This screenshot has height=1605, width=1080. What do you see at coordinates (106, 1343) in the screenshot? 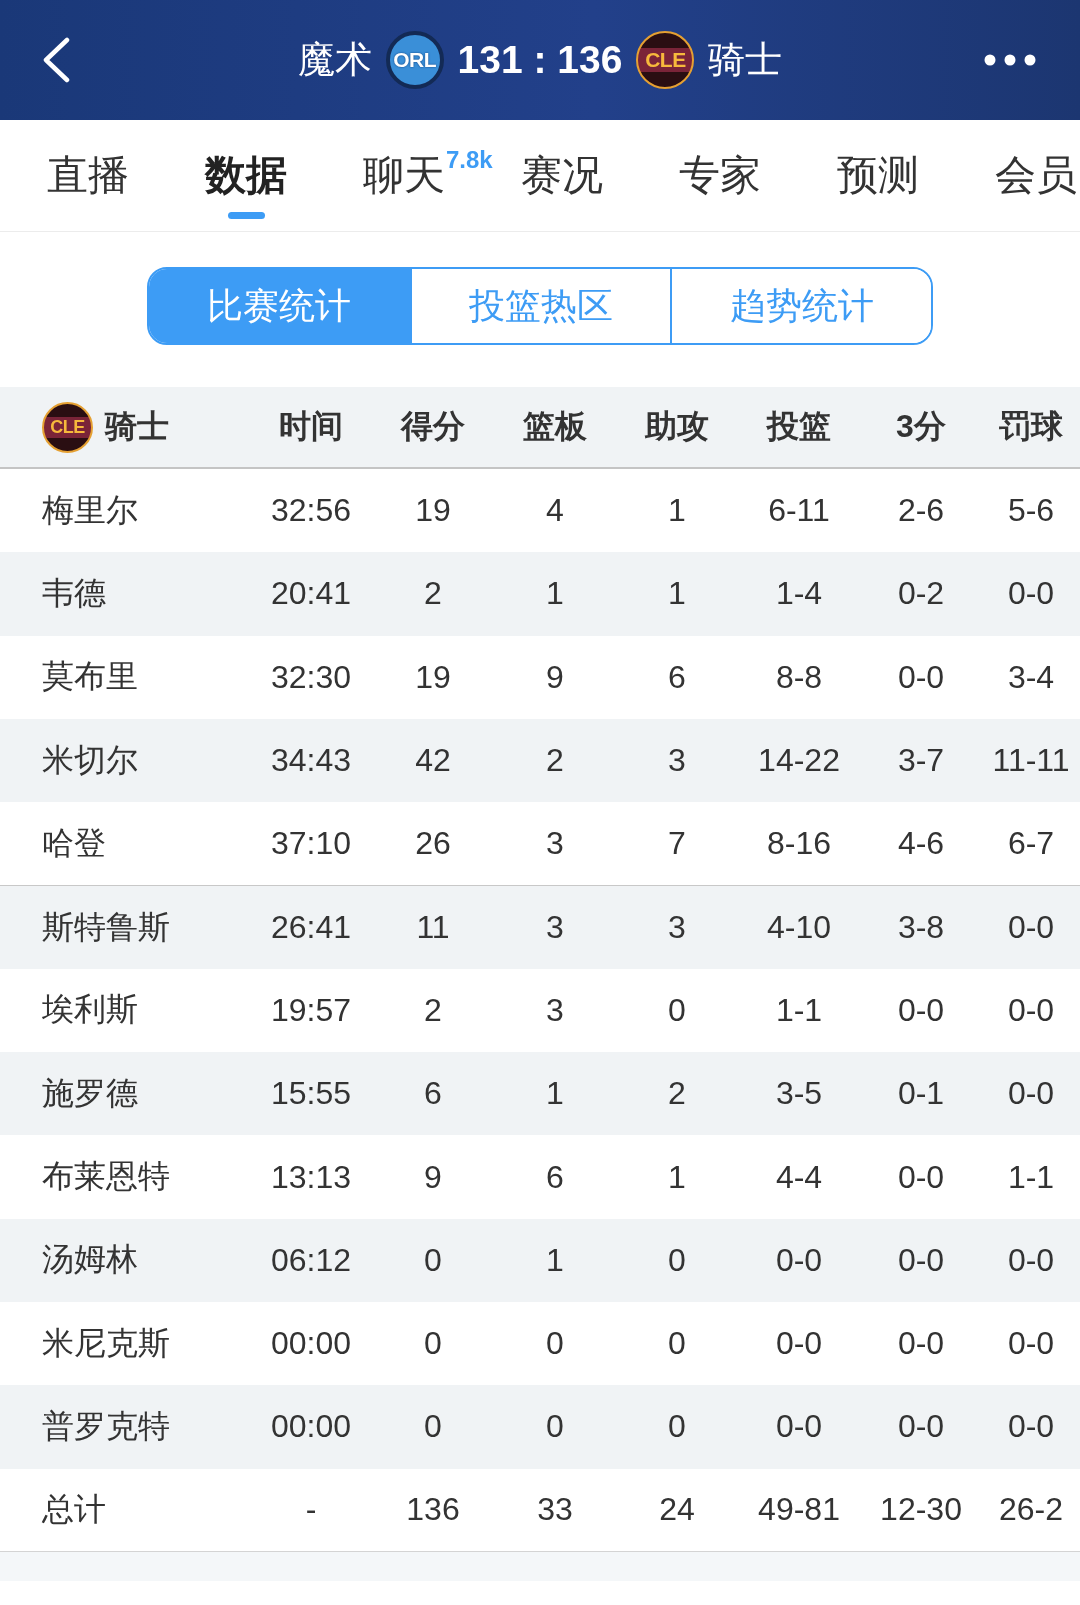
I see `player-name: 米尼克斯` at bounding box center [106, 1343].